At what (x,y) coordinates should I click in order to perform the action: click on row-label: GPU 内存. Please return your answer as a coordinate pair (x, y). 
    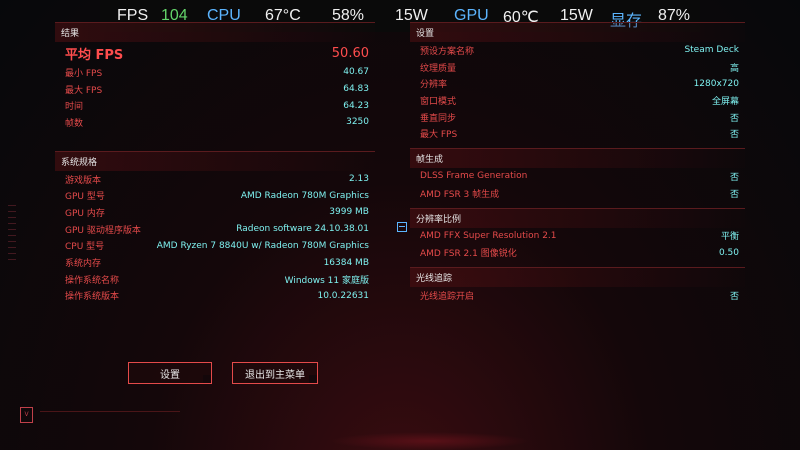
    Looking at the image, I should click on (85, 213).